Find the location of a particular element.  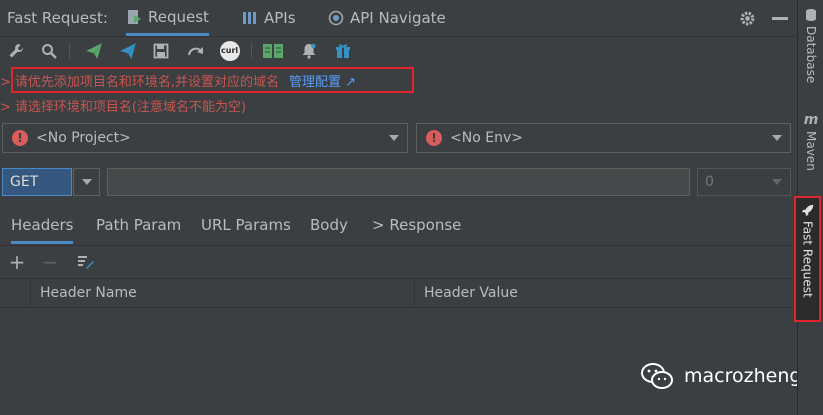

rail-label: Fast Request is located at coordinates (807, 259).